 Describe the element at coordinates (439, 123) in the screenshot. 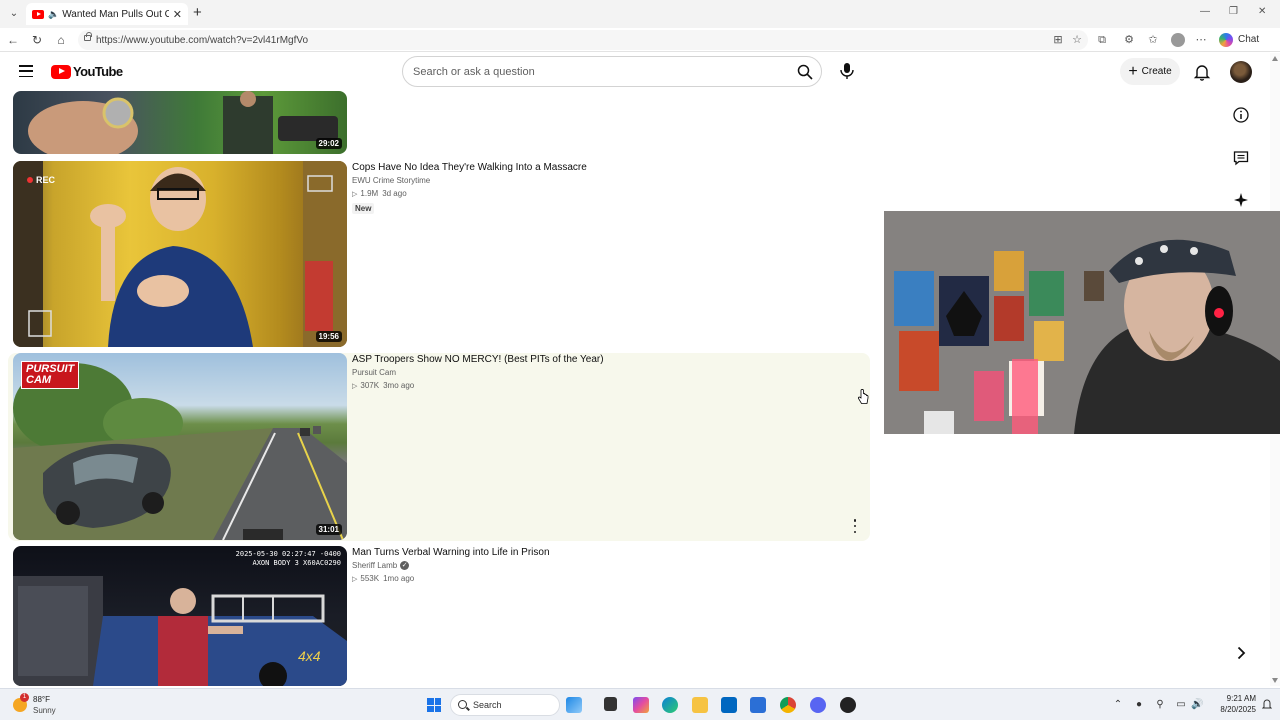

I see `video-list-item: 29:02` at that location.